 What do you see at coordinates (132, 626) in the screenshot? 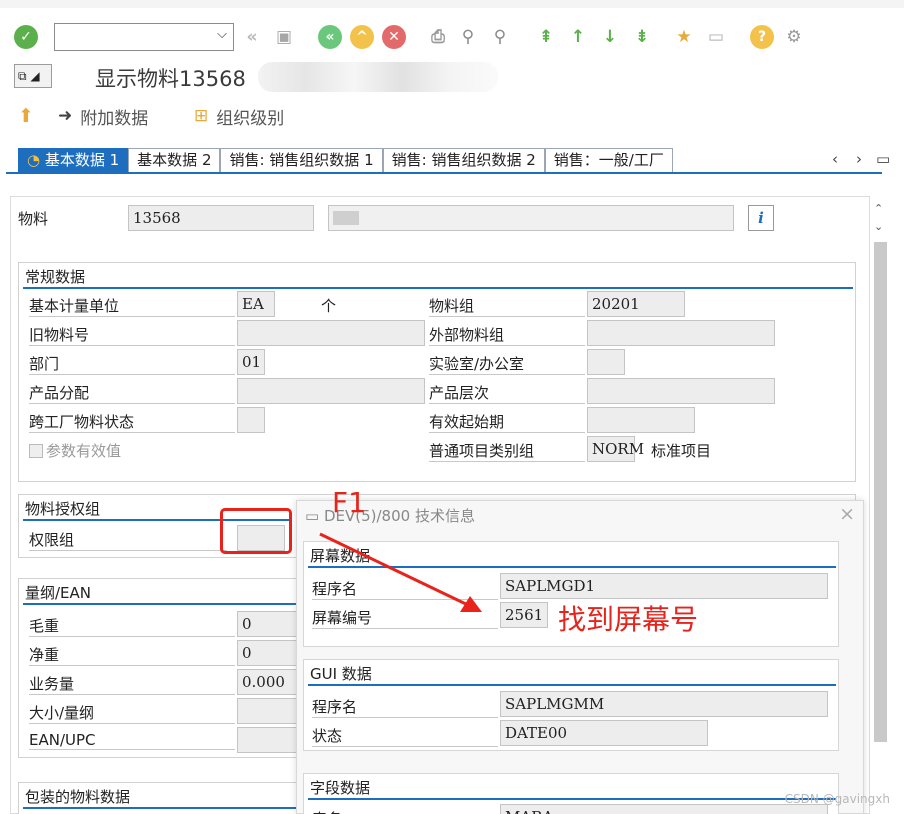
I see `gross-weight-label: 毛重` at bounding box center [132, 626].